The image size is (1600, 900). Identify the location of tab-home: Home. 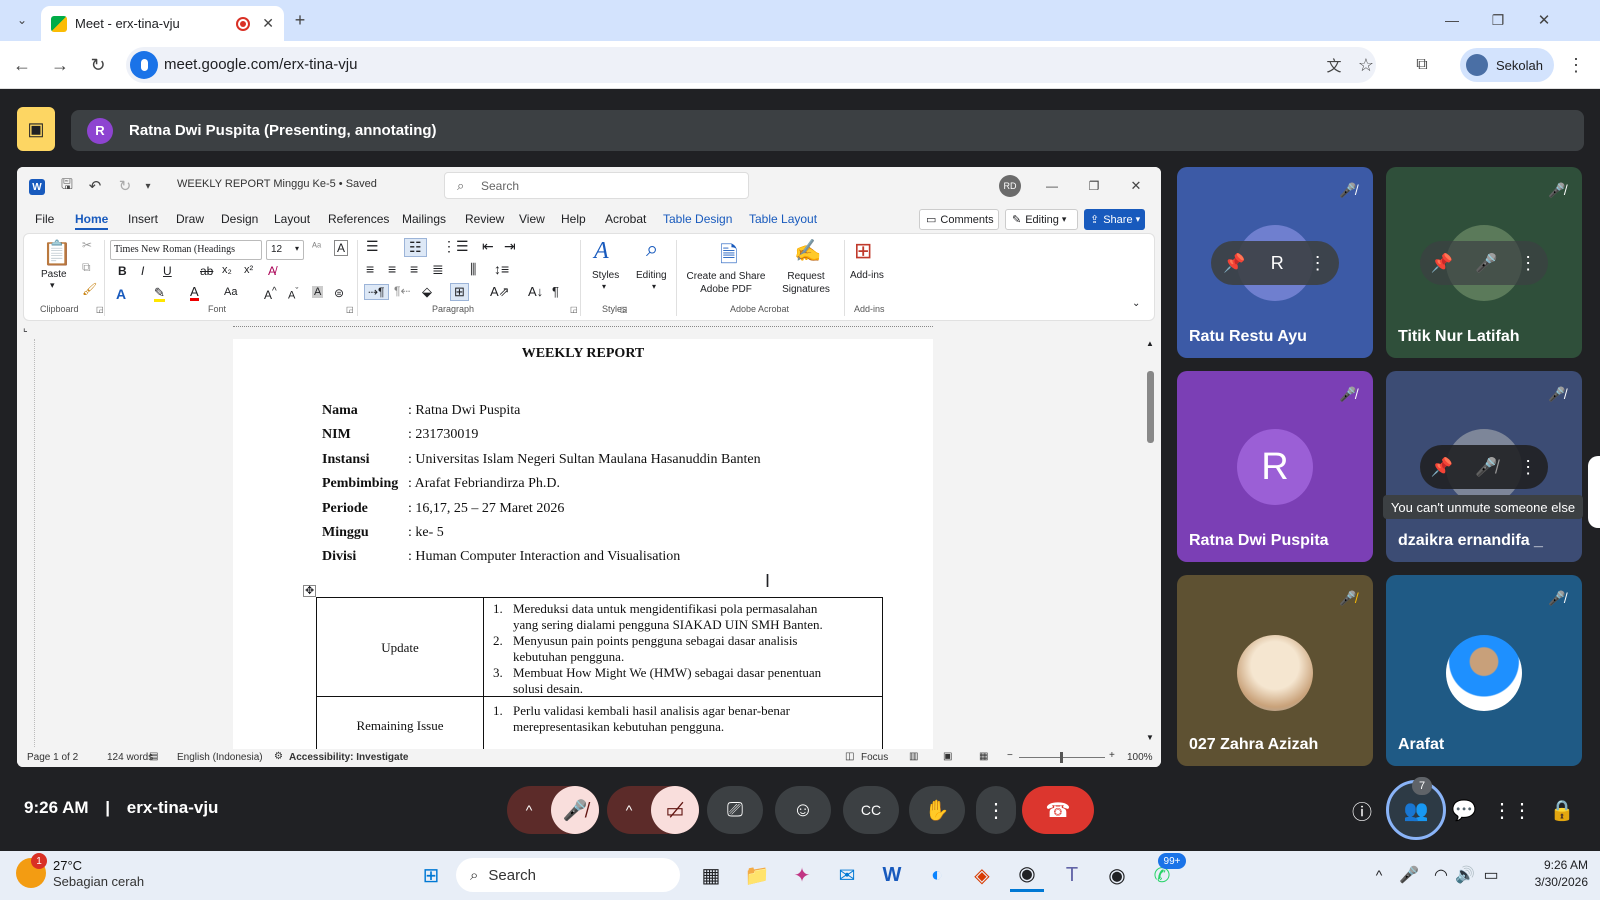
(92, 221).